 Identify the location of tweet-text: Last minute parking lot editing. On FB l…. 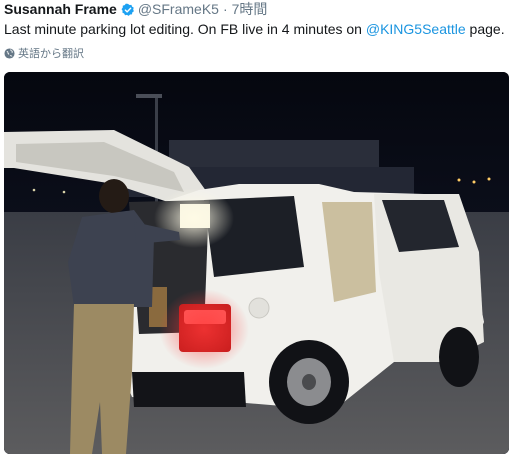
(258, 29).